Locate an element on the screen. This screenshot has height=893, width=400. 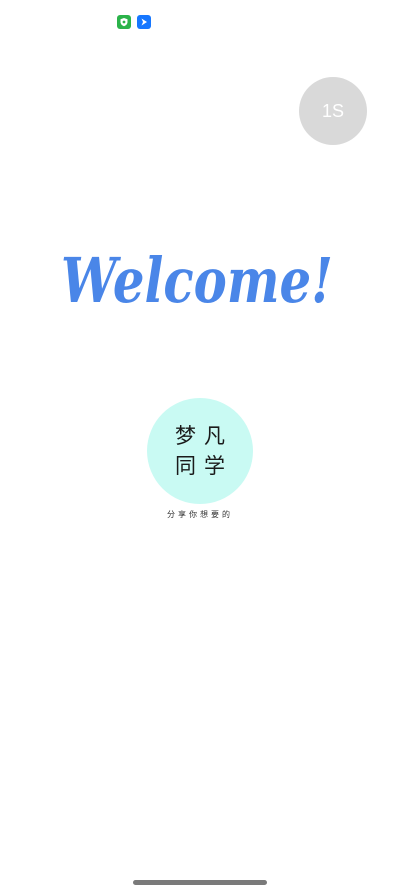
status-bar-icons is located at coordinates (134, 22).